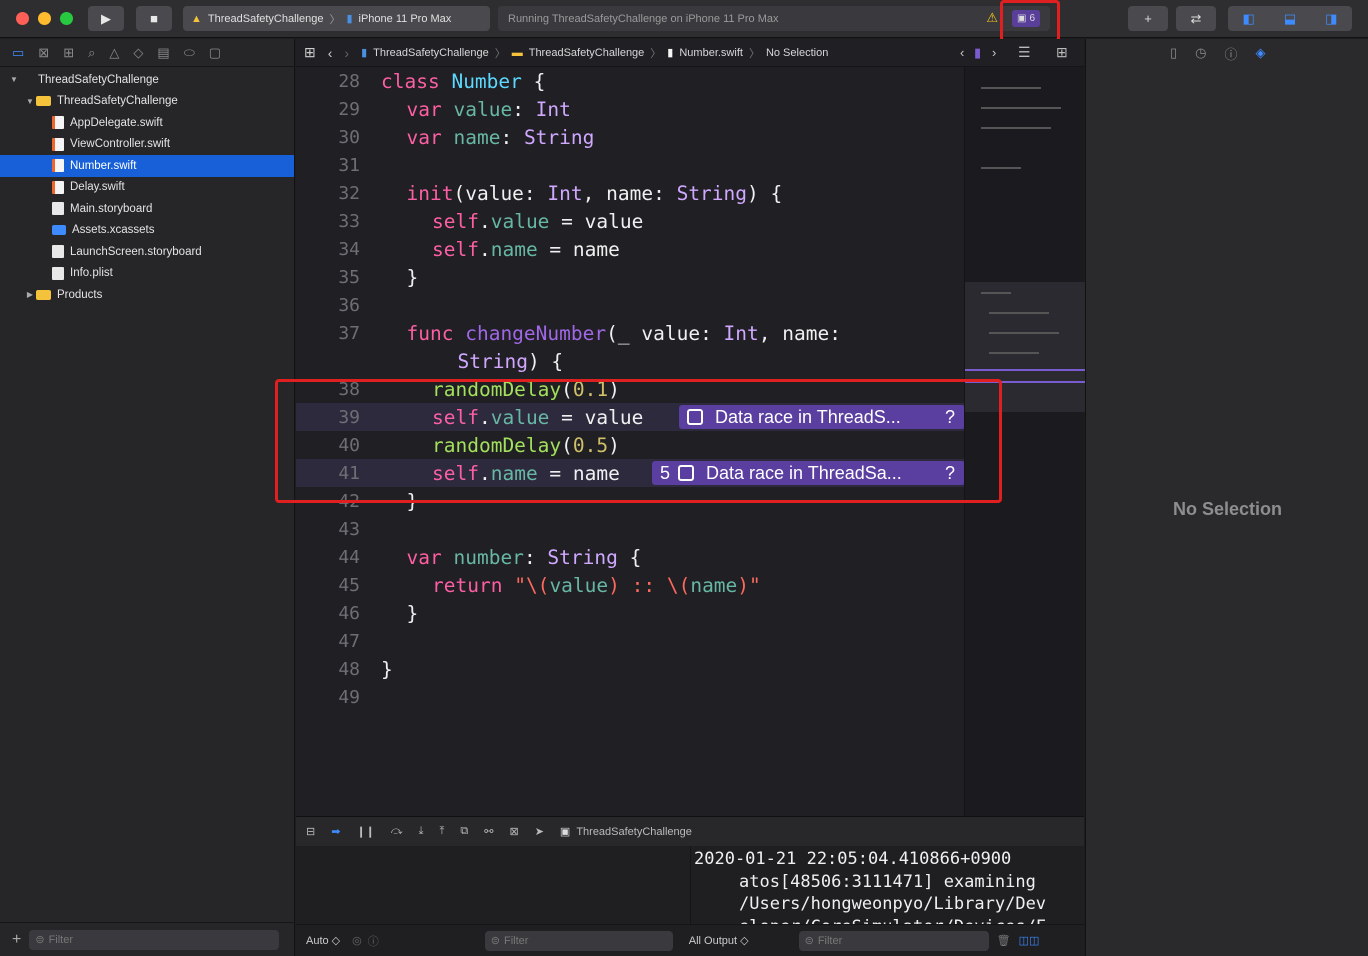 Image resolution: width=1368 pixels, height=956 pixels. What do you see at coordinates (630, 613) in the screenshot?
I see `code-line: 46}` at bounding box center [630, 613].